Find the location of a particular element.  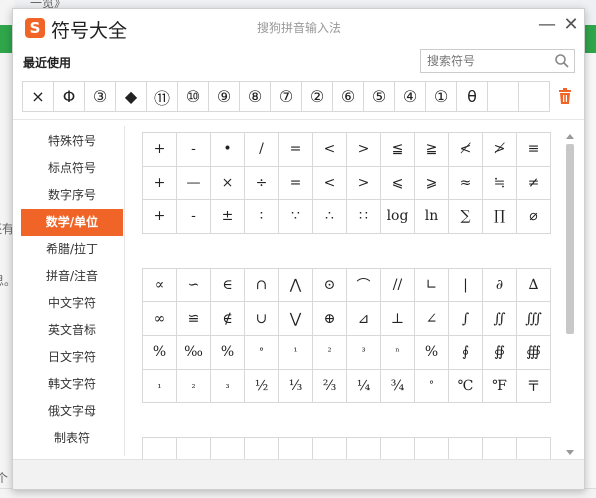

symbol-cell: ∂ is located at coordinates (500, 285).